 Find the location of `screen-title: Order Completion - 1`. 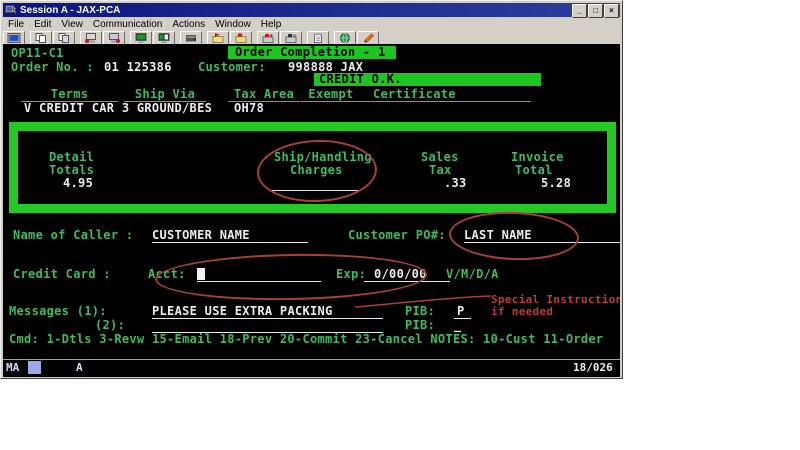

screen-title: Order Completion - 1 is located at coordinates (310, 52).